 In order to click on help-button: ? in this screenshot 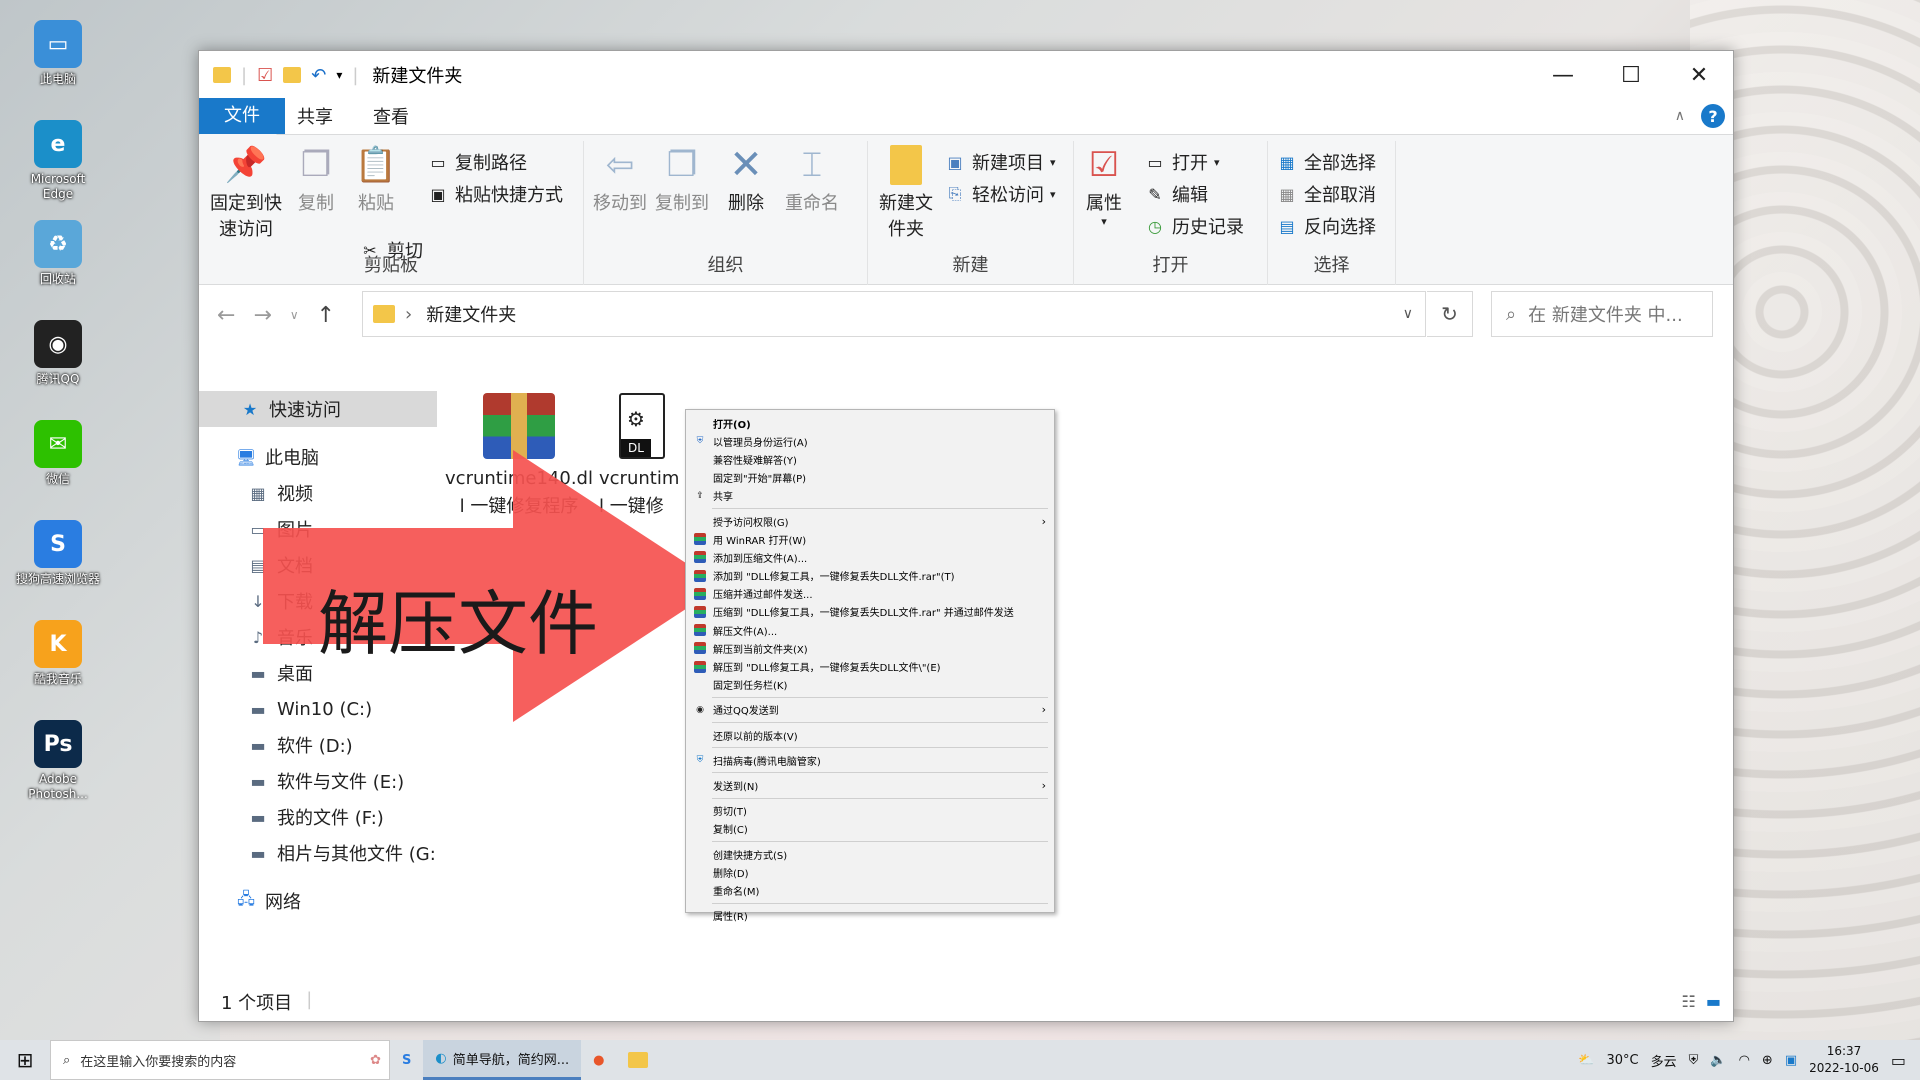, I will do `click(1713, 116)`.